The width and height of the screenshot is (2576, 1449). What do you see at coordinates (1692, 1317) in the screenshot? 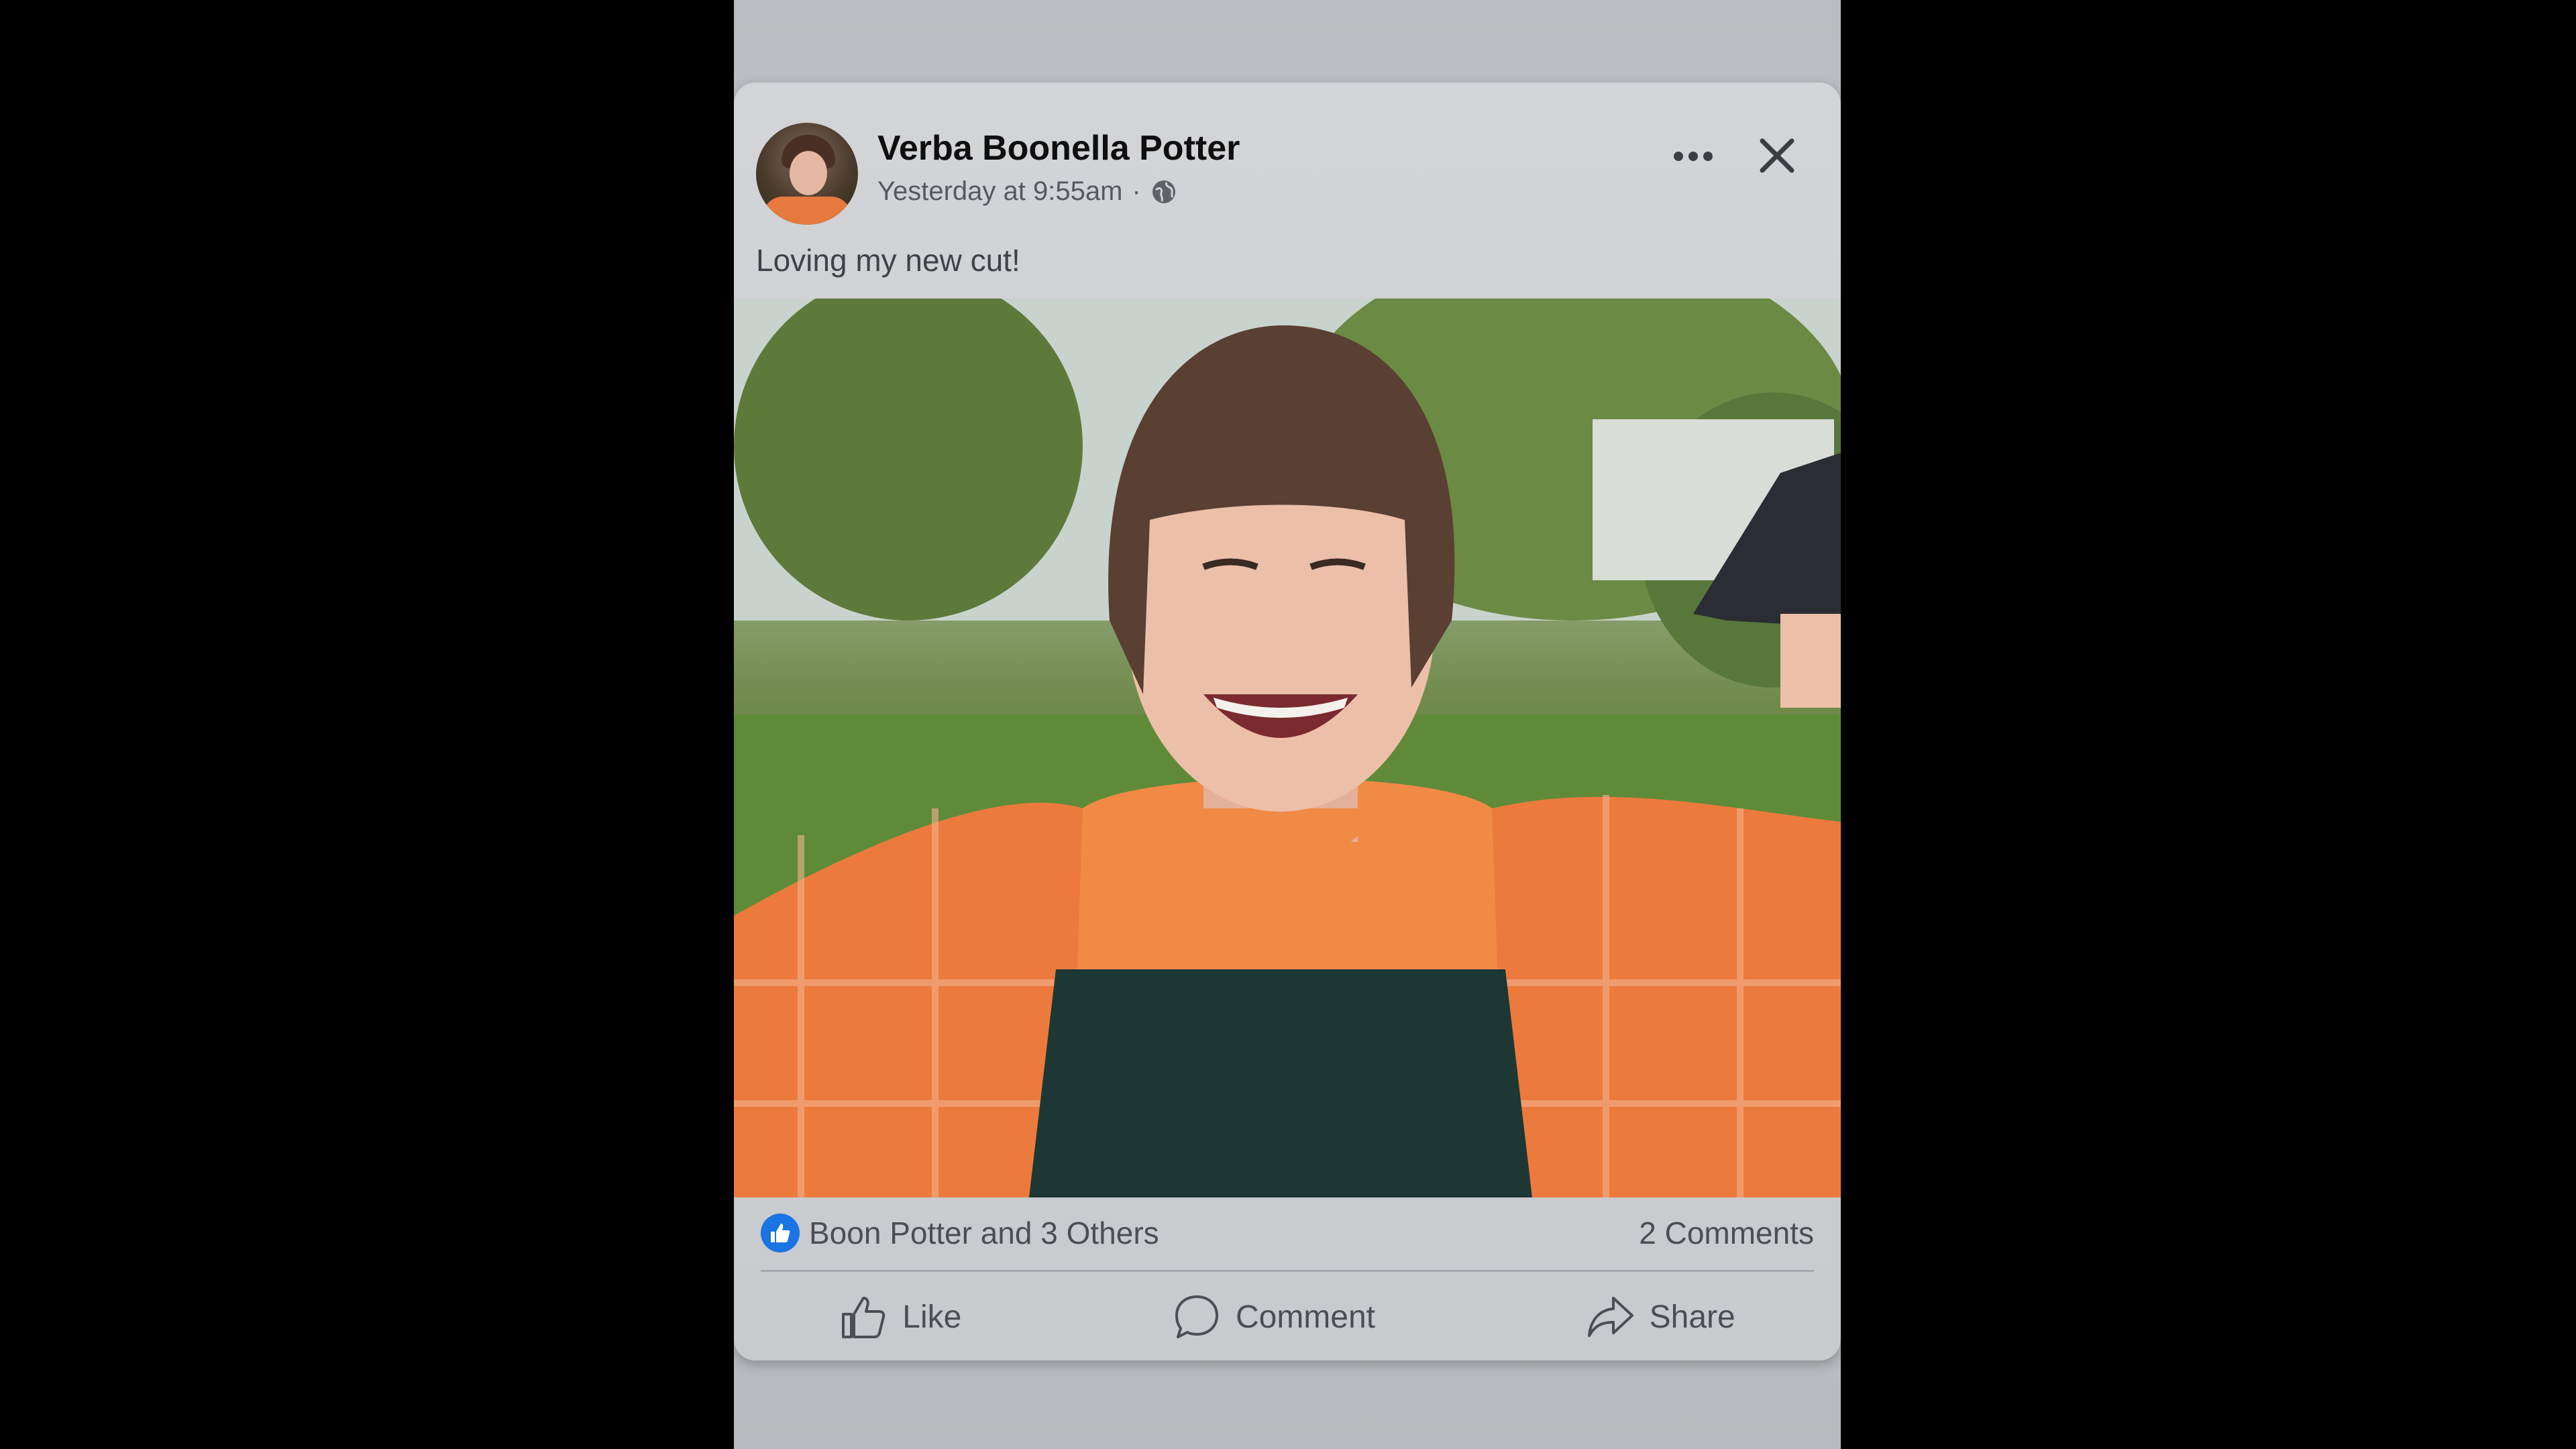
I see `share-label: Share` at bounding box center [1692, 1317].